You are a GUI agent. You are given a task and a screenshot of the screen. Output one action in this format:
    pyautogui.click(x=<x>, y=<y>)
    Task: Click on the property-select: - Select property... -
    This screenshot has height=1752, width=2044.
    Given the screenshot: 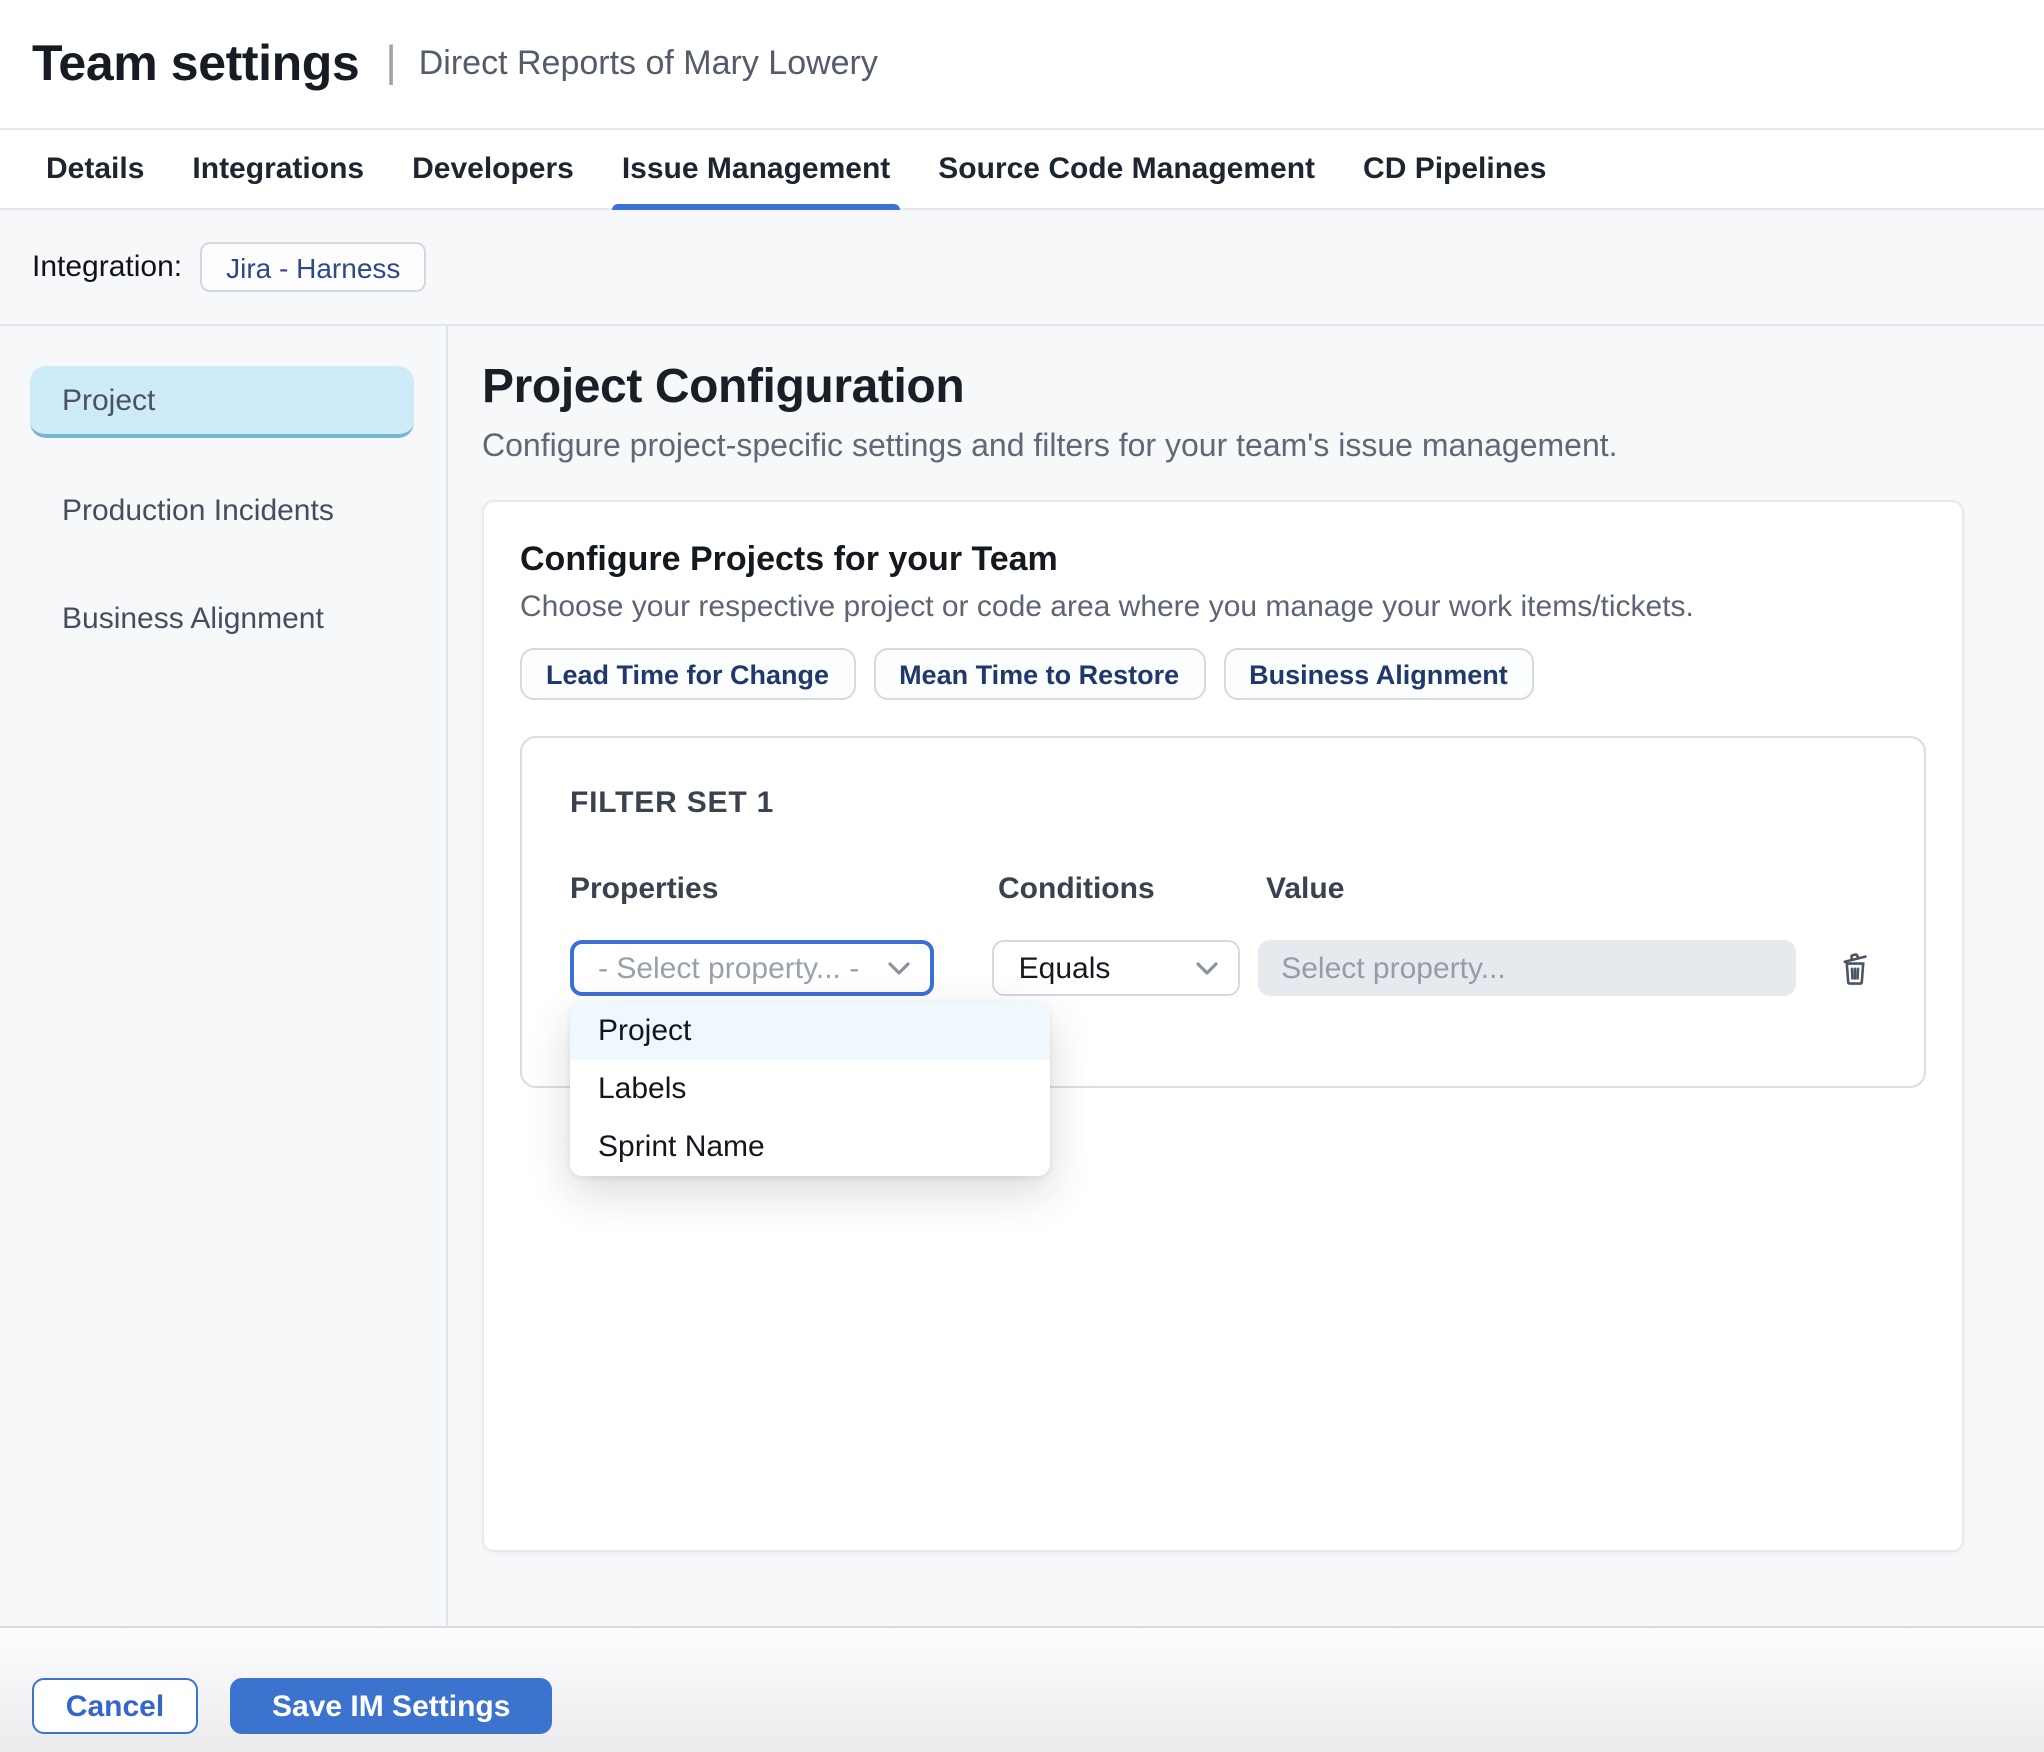 What is the action you would take?
    pyautogui.click(x=752, y=968)
    